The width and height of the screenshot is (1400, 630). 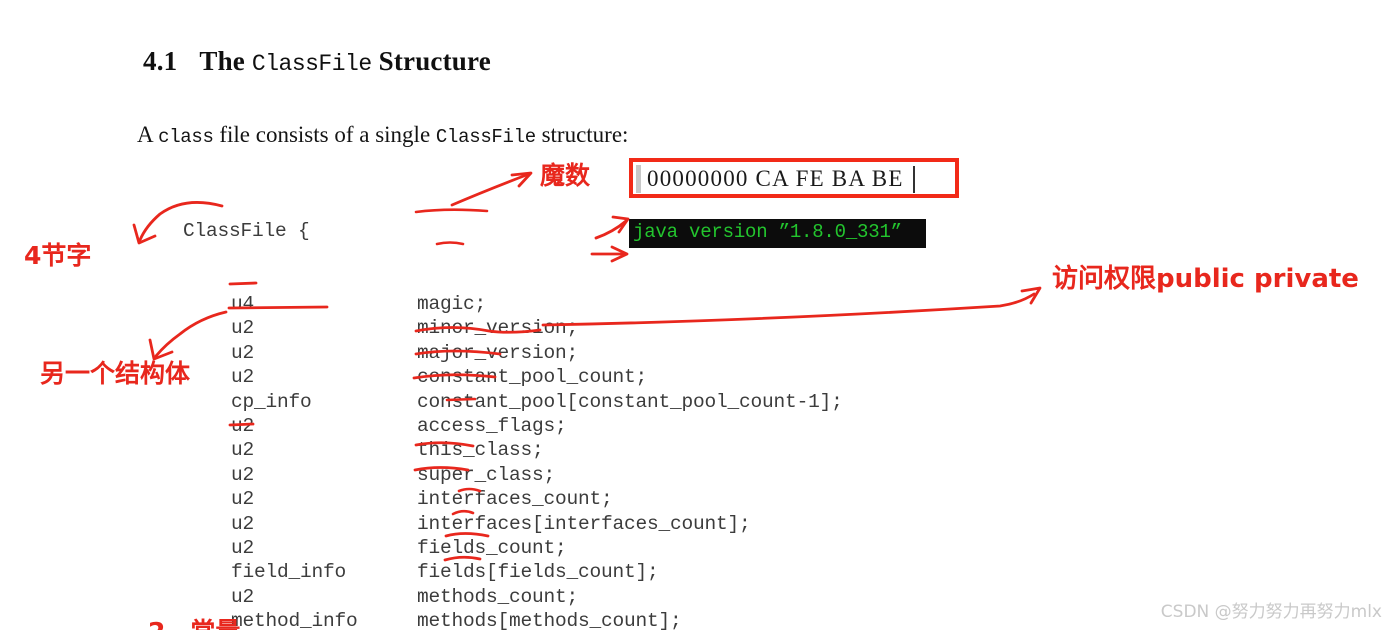 What do you see at coordinates (115, 373) in the screenshot?
I see `annotation-another-struct: 另一个结构体` at bounding box center [115, 373].